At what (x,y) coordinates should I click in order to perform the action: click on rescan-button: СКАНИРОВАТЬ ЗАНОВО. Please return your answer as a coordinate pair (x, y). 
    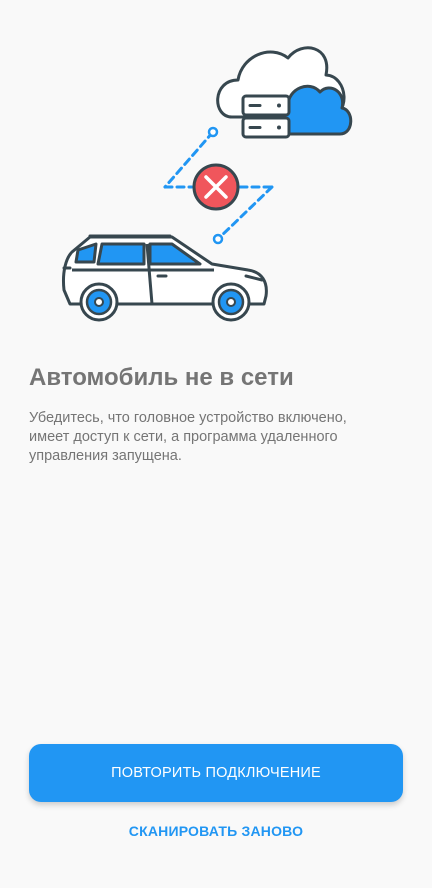
    Looking at the image, I should click on (216, 831).